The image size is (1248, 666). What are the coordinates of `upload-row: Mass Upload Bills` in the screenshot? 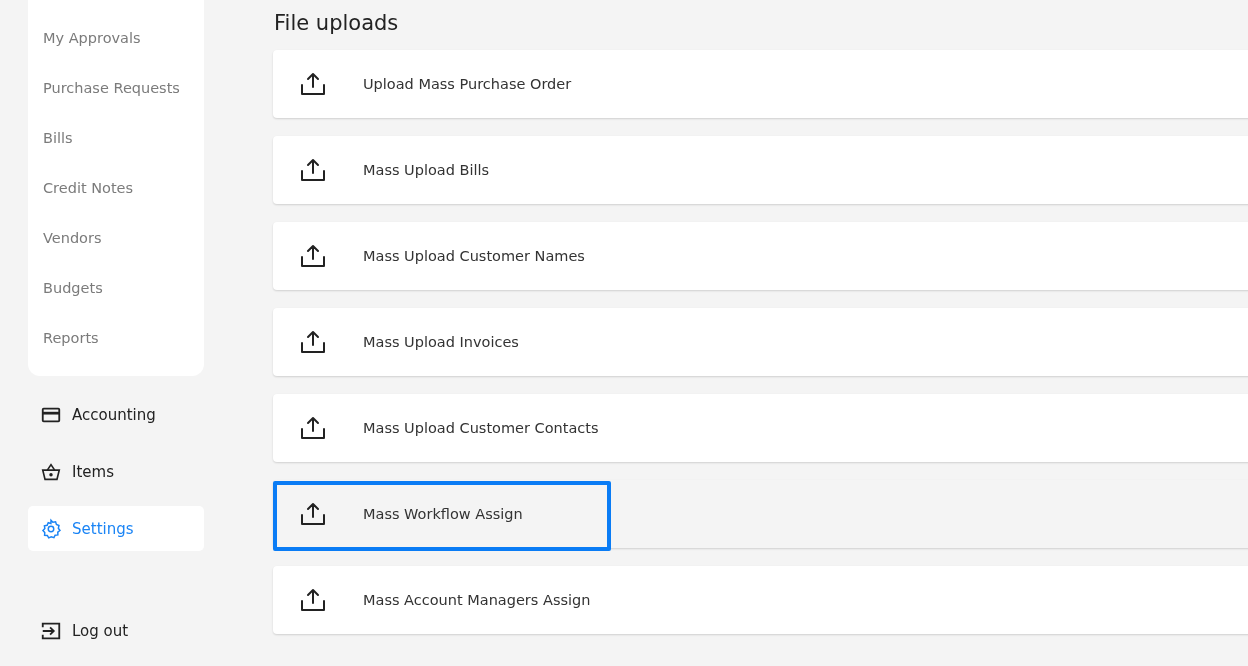 It's located at (760, 170).